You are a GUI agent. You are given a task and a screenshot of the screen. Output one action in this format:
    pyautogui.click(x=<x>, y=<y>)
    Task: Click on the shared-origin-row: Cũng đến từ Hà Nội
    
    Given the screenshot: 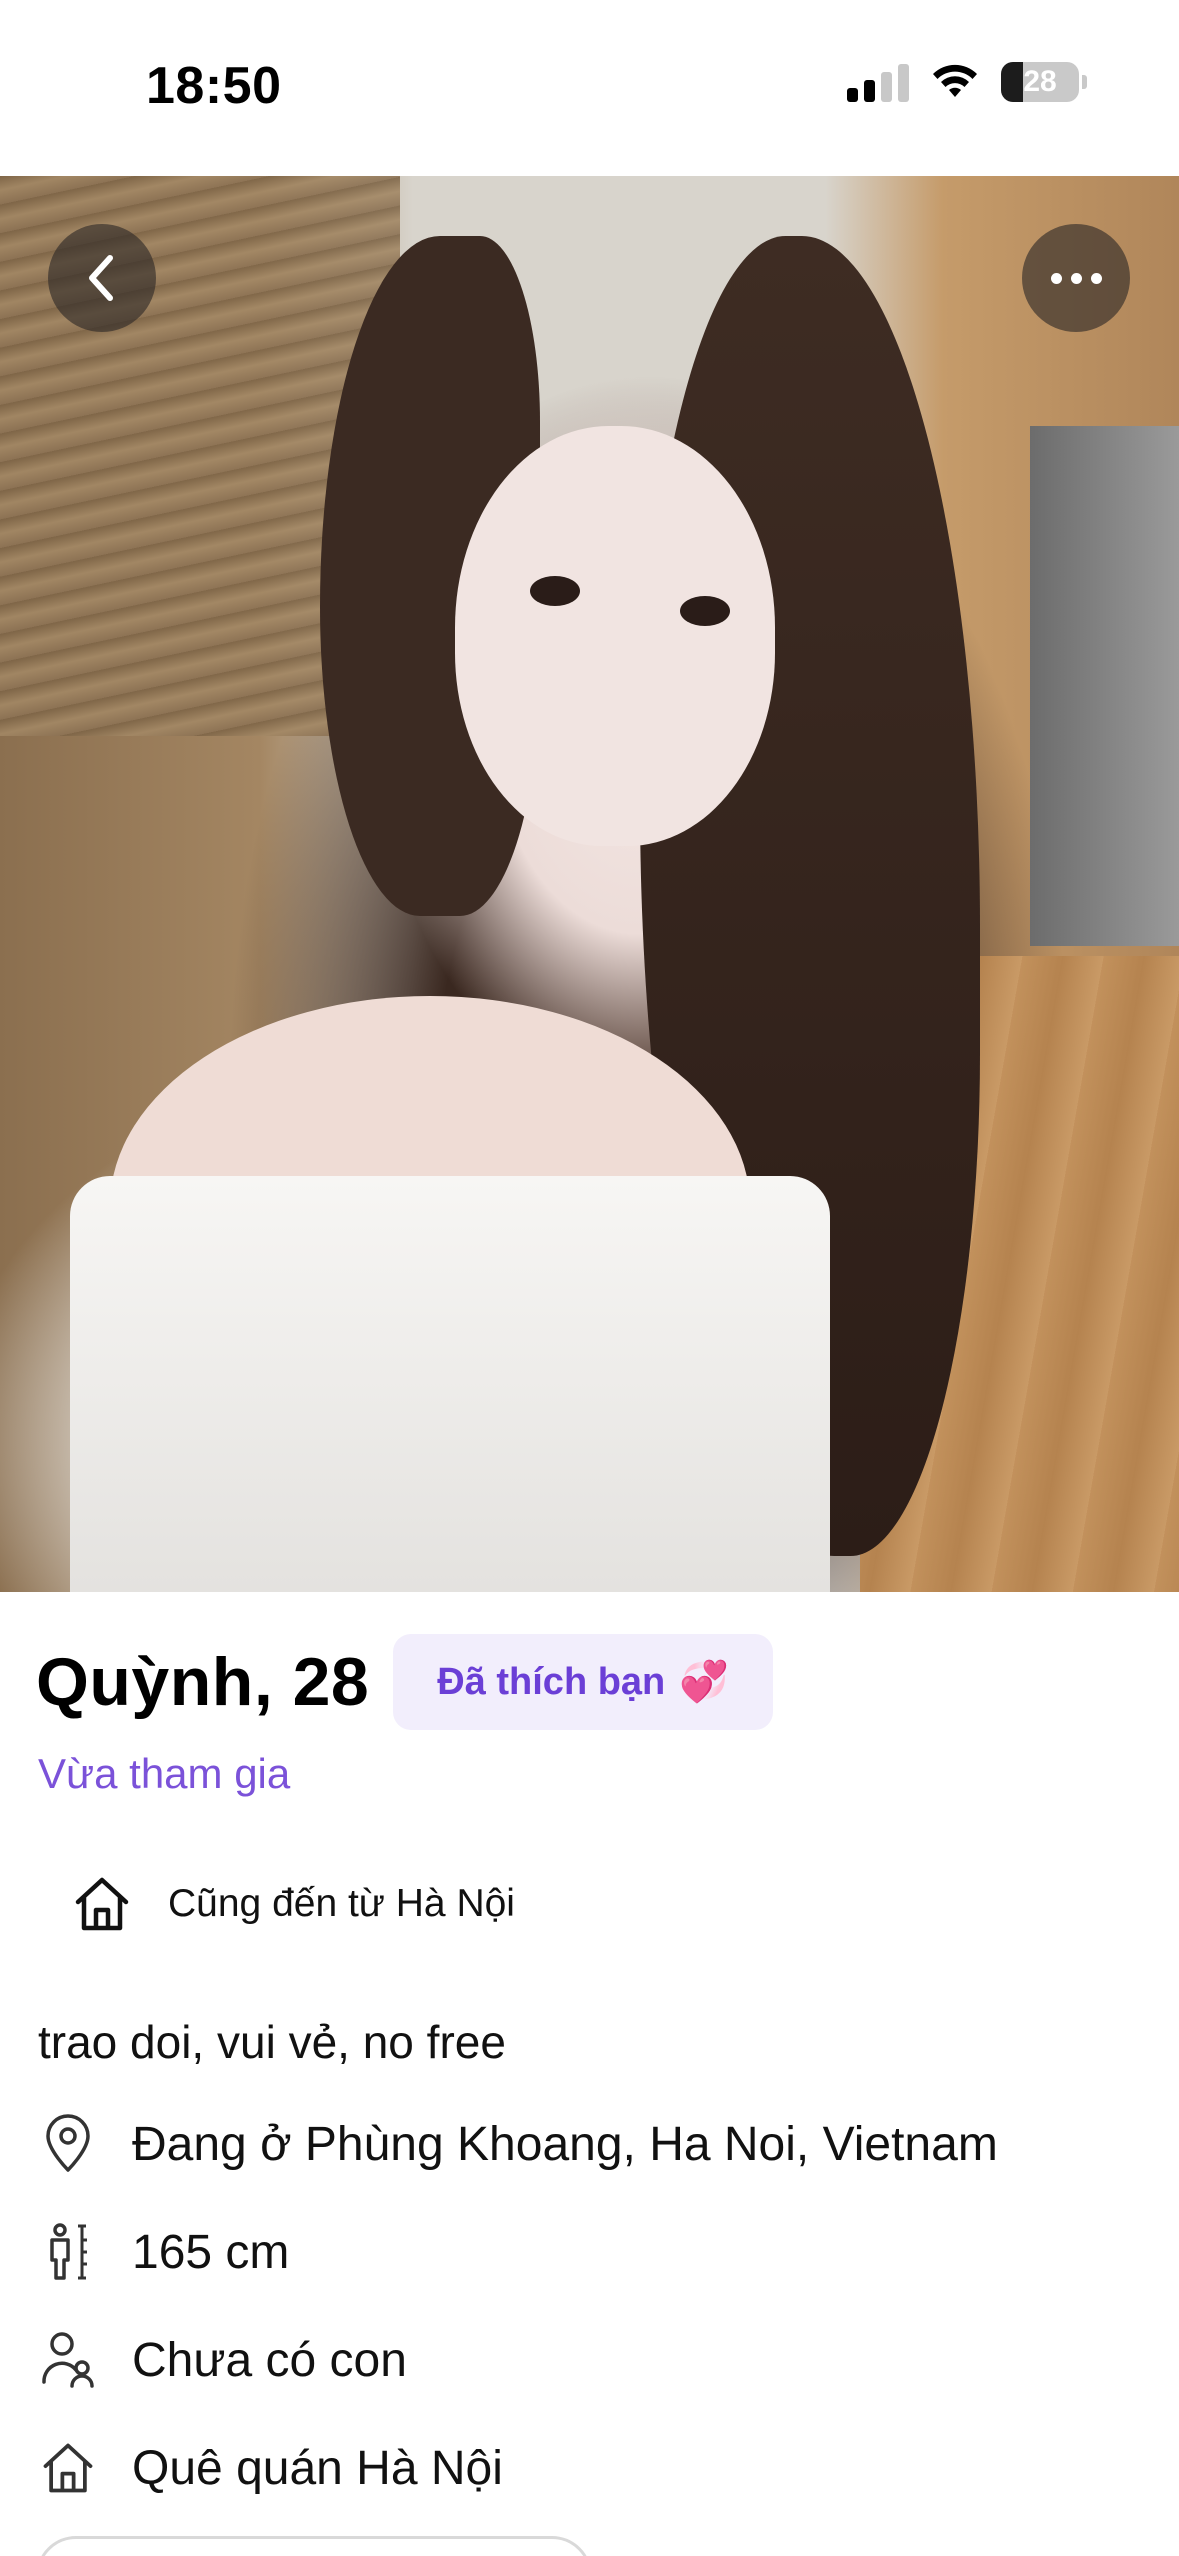 What is the action you would take?
    pyautogui.click(x=292, y=1904)
    